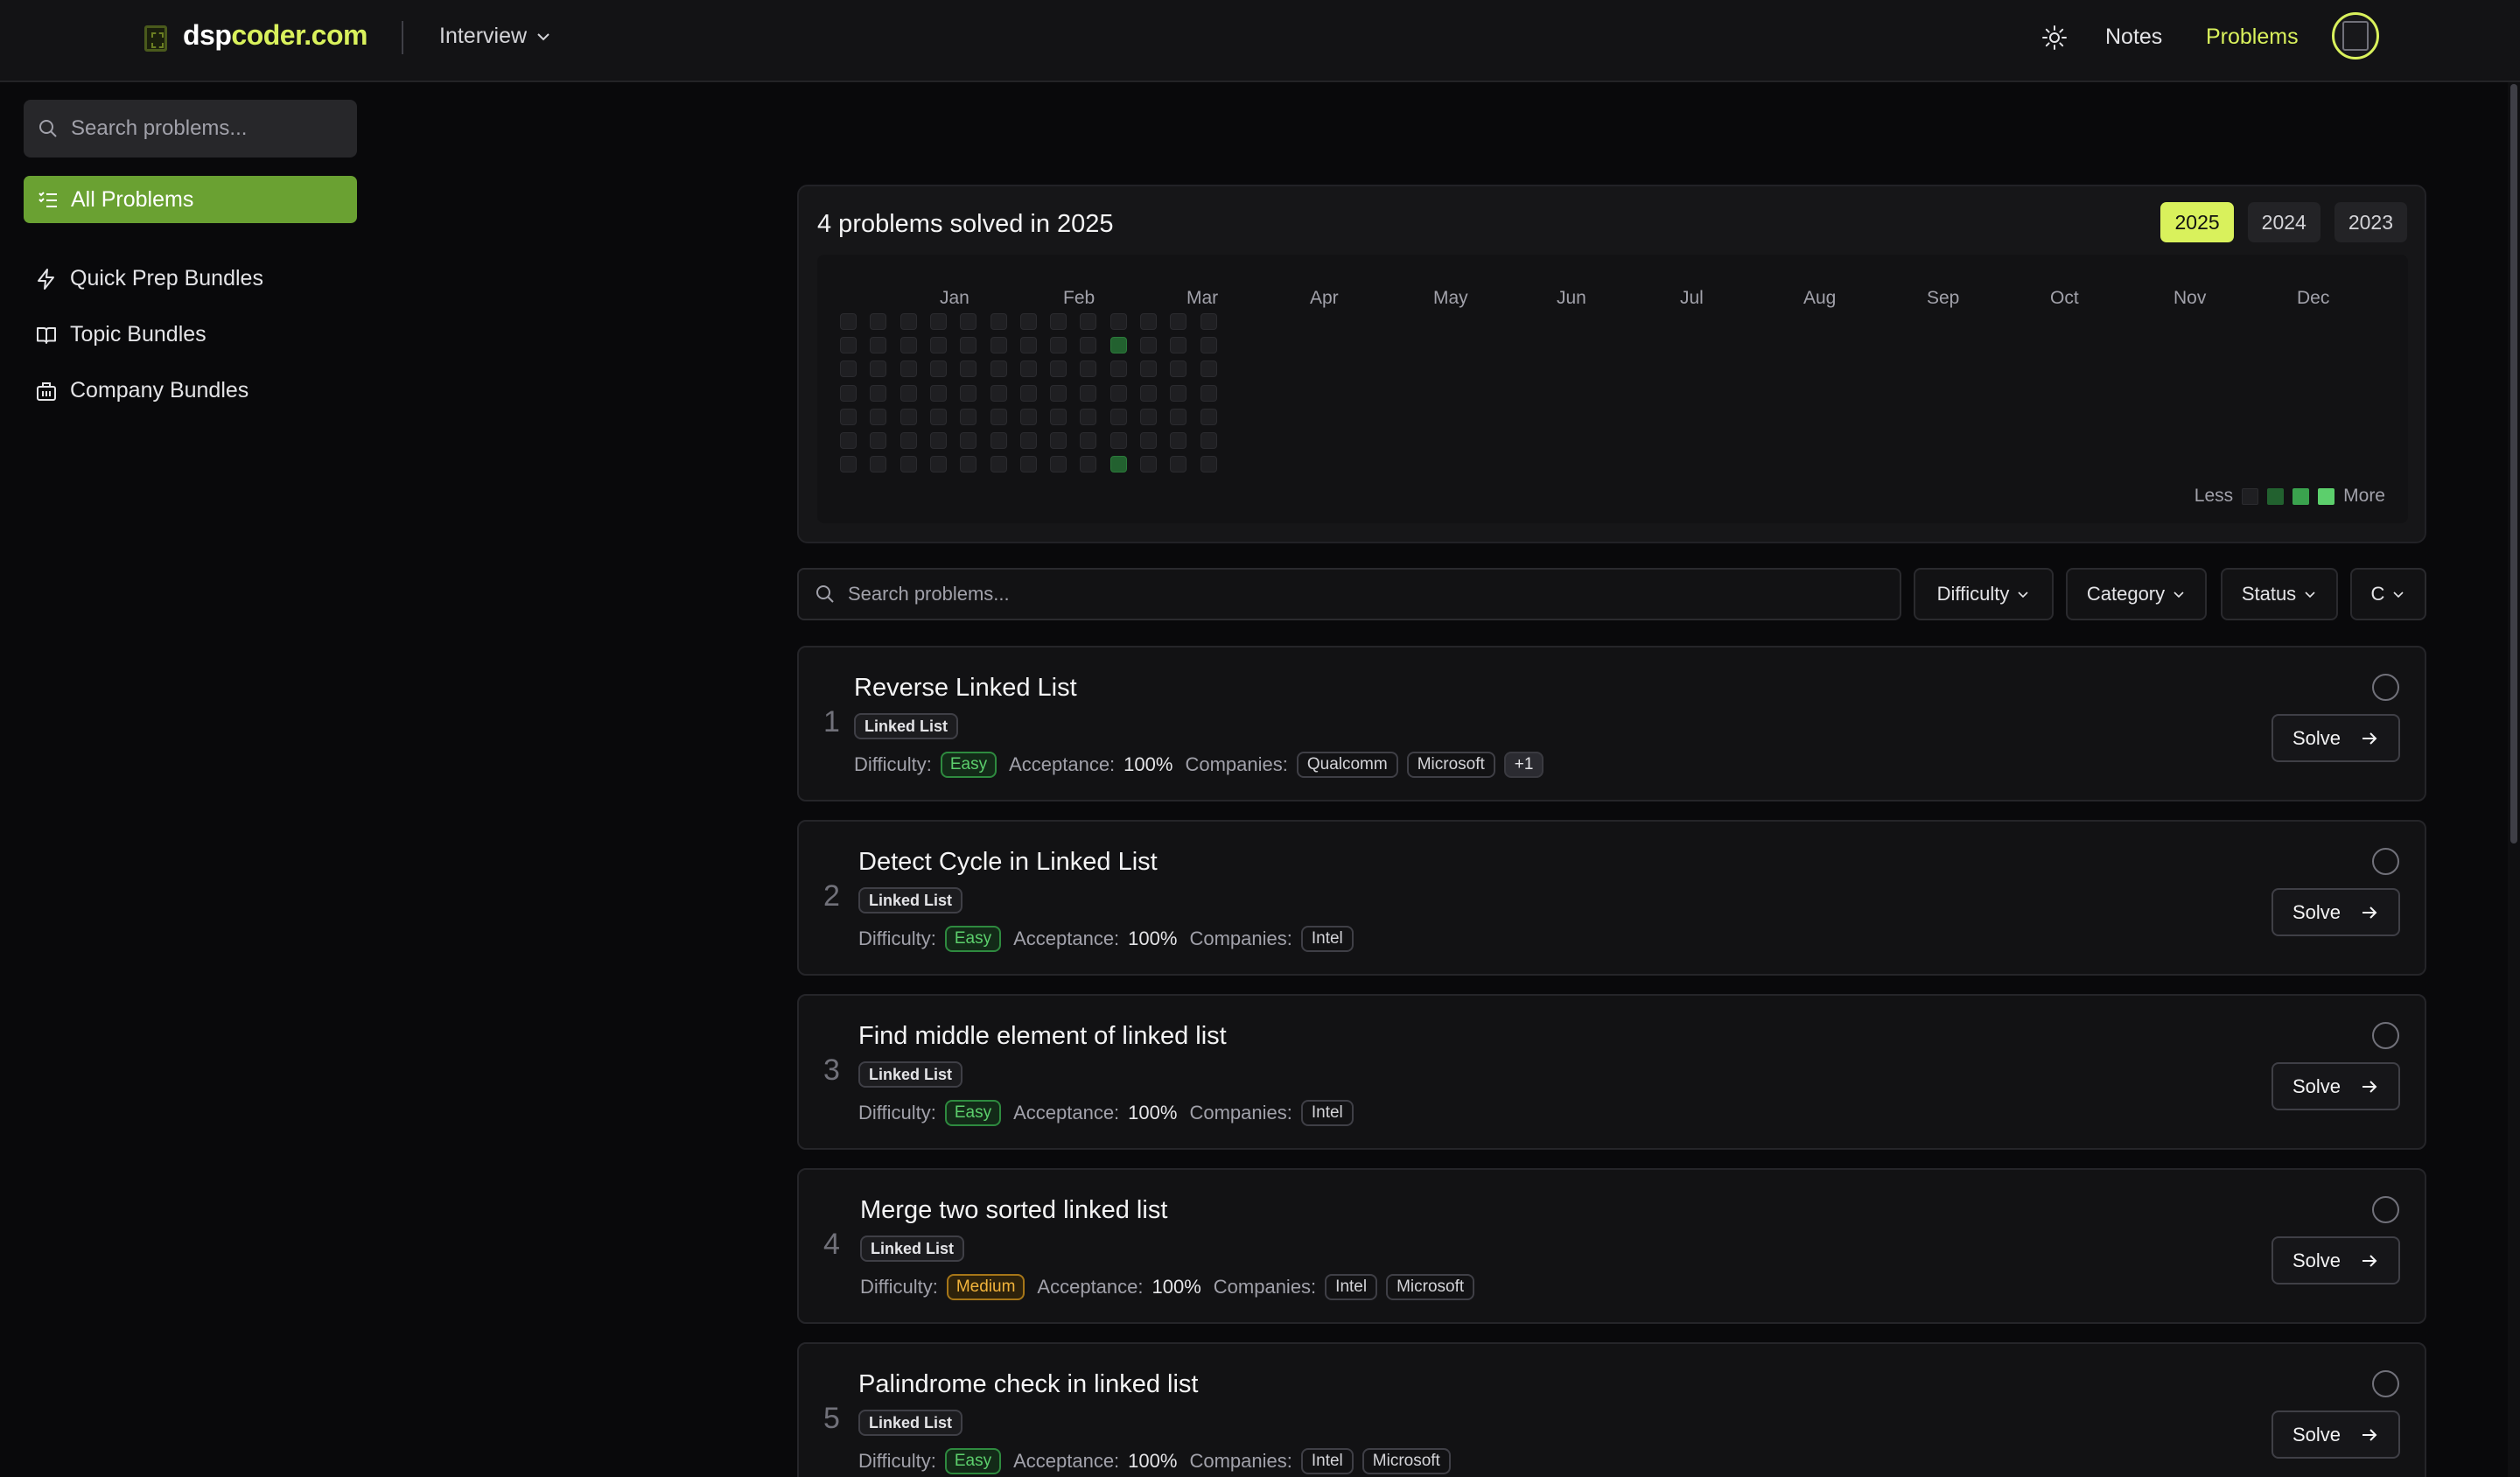 The image size is (2520, 1477). Describe the element at coordinates (149, 278) in the screenshot. I see `sidebar-item-quick-prep: Quick Prep Bundles` at that location.